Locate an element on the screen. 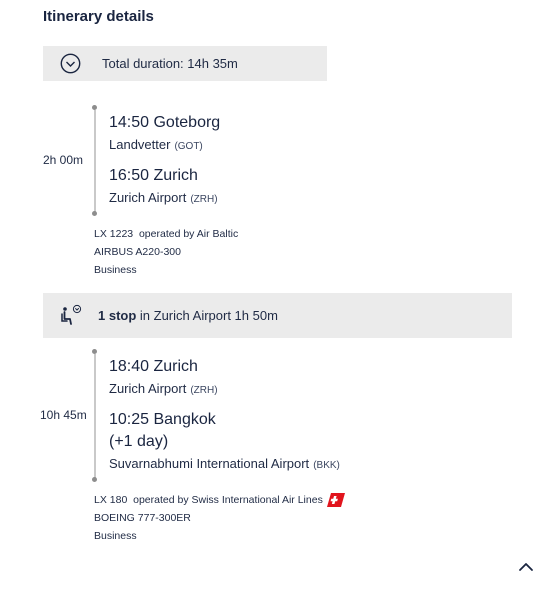  arrival-time-place: 16:50 Zurich is located at coordinates (153, 175).